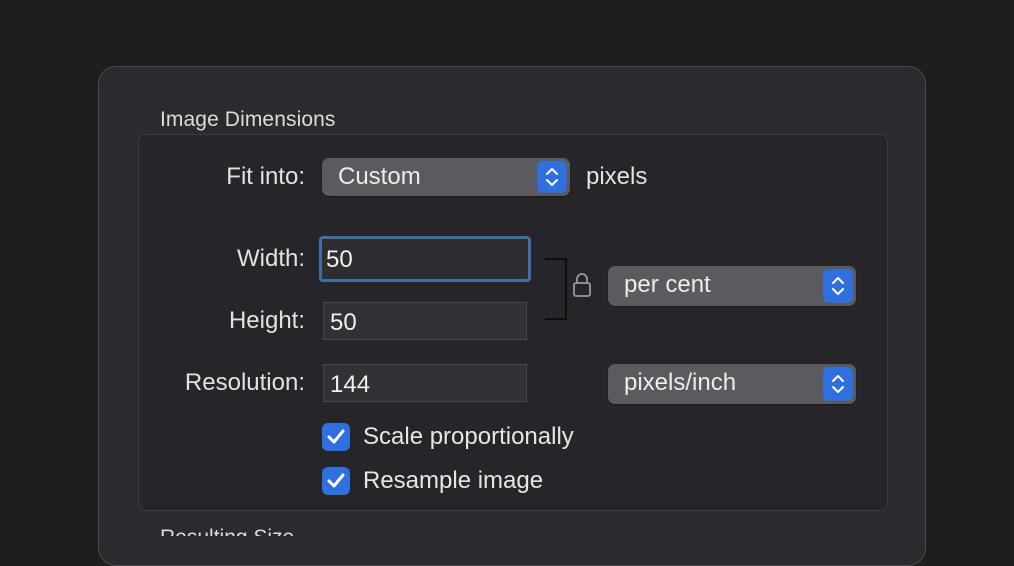  What do you see at coordinates (248, 119) in the screenshot?
I see `image-dimensions-title: Image Dimensions` at bounding box center [248, 119].